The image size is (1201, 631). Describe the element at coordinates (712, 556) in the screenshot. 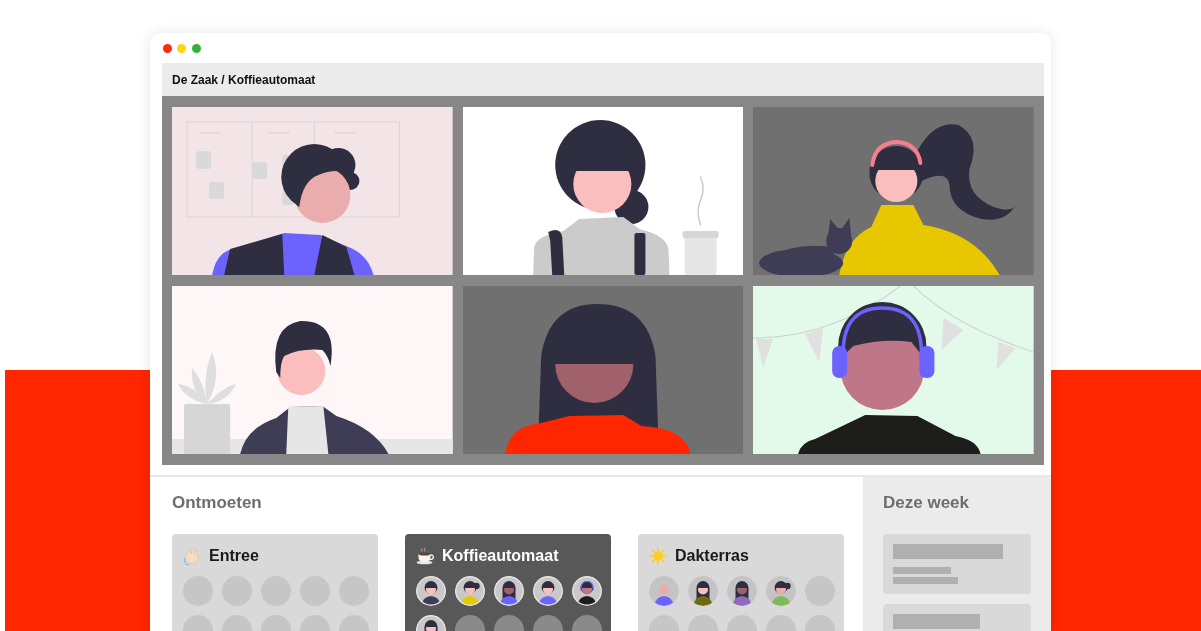

I see `room-name: Dakterras` at that location.